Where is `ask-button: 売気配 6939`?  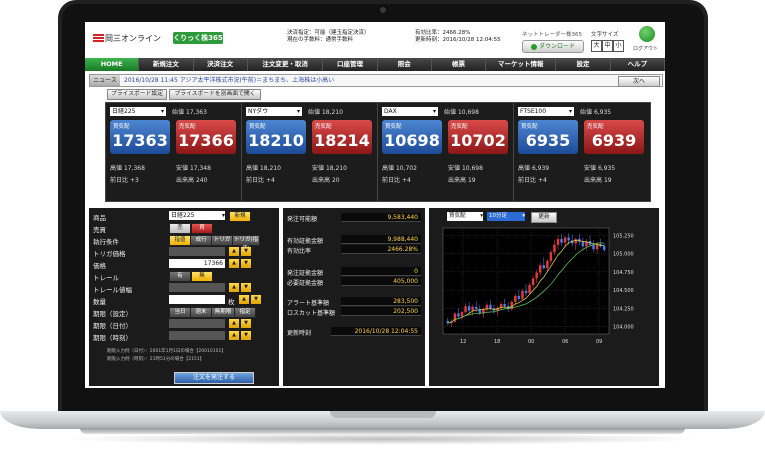
ask-button: 売気配 6939 is located at coordinates (614, 137).